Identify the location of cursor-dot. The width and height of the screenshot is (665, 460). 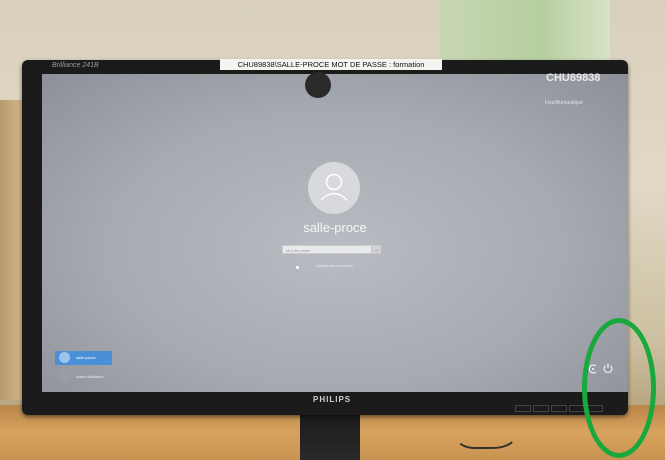
(297, 267).